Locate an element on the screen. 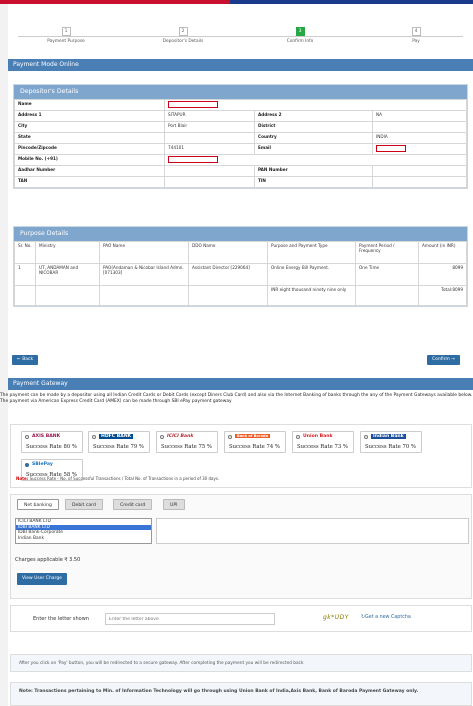  details-textarea is located at coordinates (312, 531).